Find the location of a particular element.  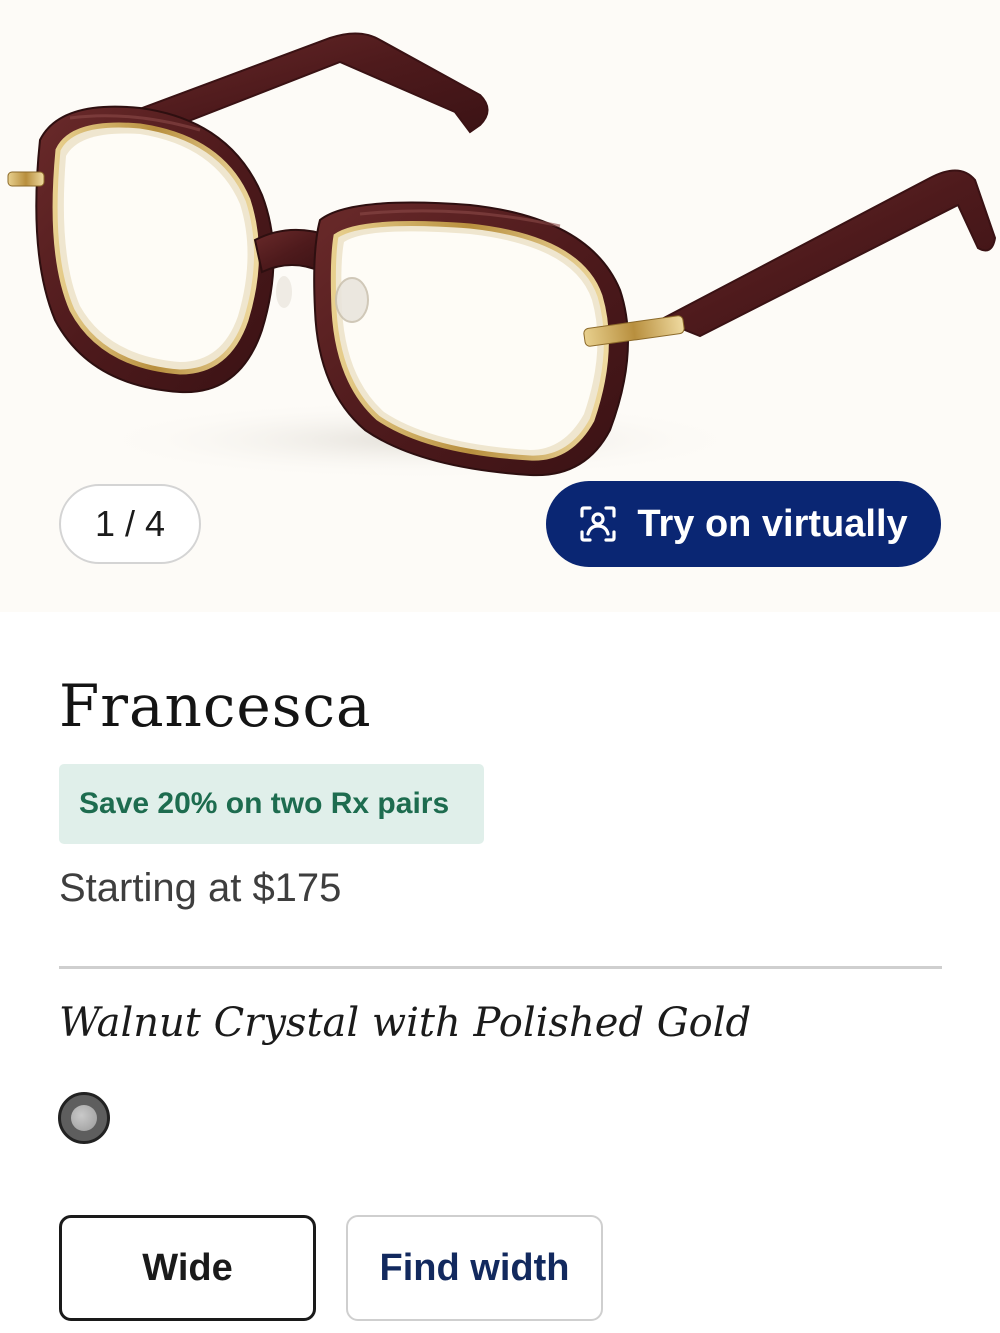

pager-label: 1 / 4 is located at coordinates (130, 523).